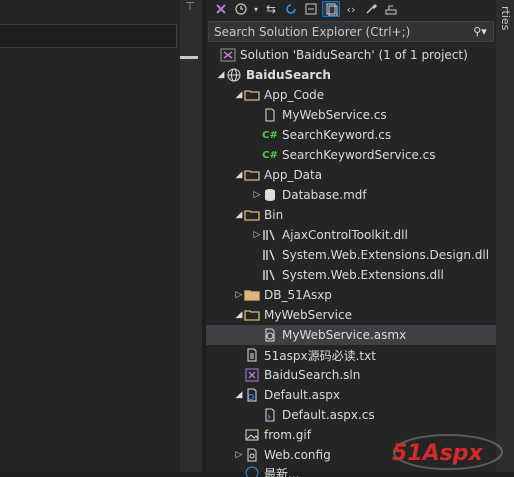  I want to click on file-label: System.Web.Extensions.dll, so click(363, 275).